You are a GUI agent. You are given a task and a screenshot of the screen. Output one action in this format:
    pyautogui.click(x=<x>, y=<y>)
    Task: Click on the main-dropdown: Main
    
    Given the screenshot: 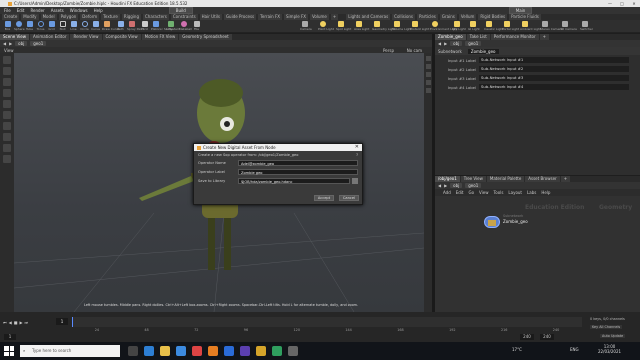 What is the action you would take?
    pyautogui.click(x=520, y=10)
    